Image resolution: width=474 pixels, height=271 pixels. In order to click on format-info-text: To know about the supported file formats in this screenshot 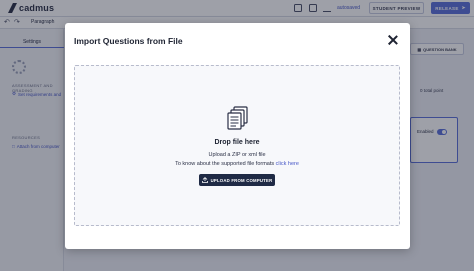, I will do `click(225, 164)`.